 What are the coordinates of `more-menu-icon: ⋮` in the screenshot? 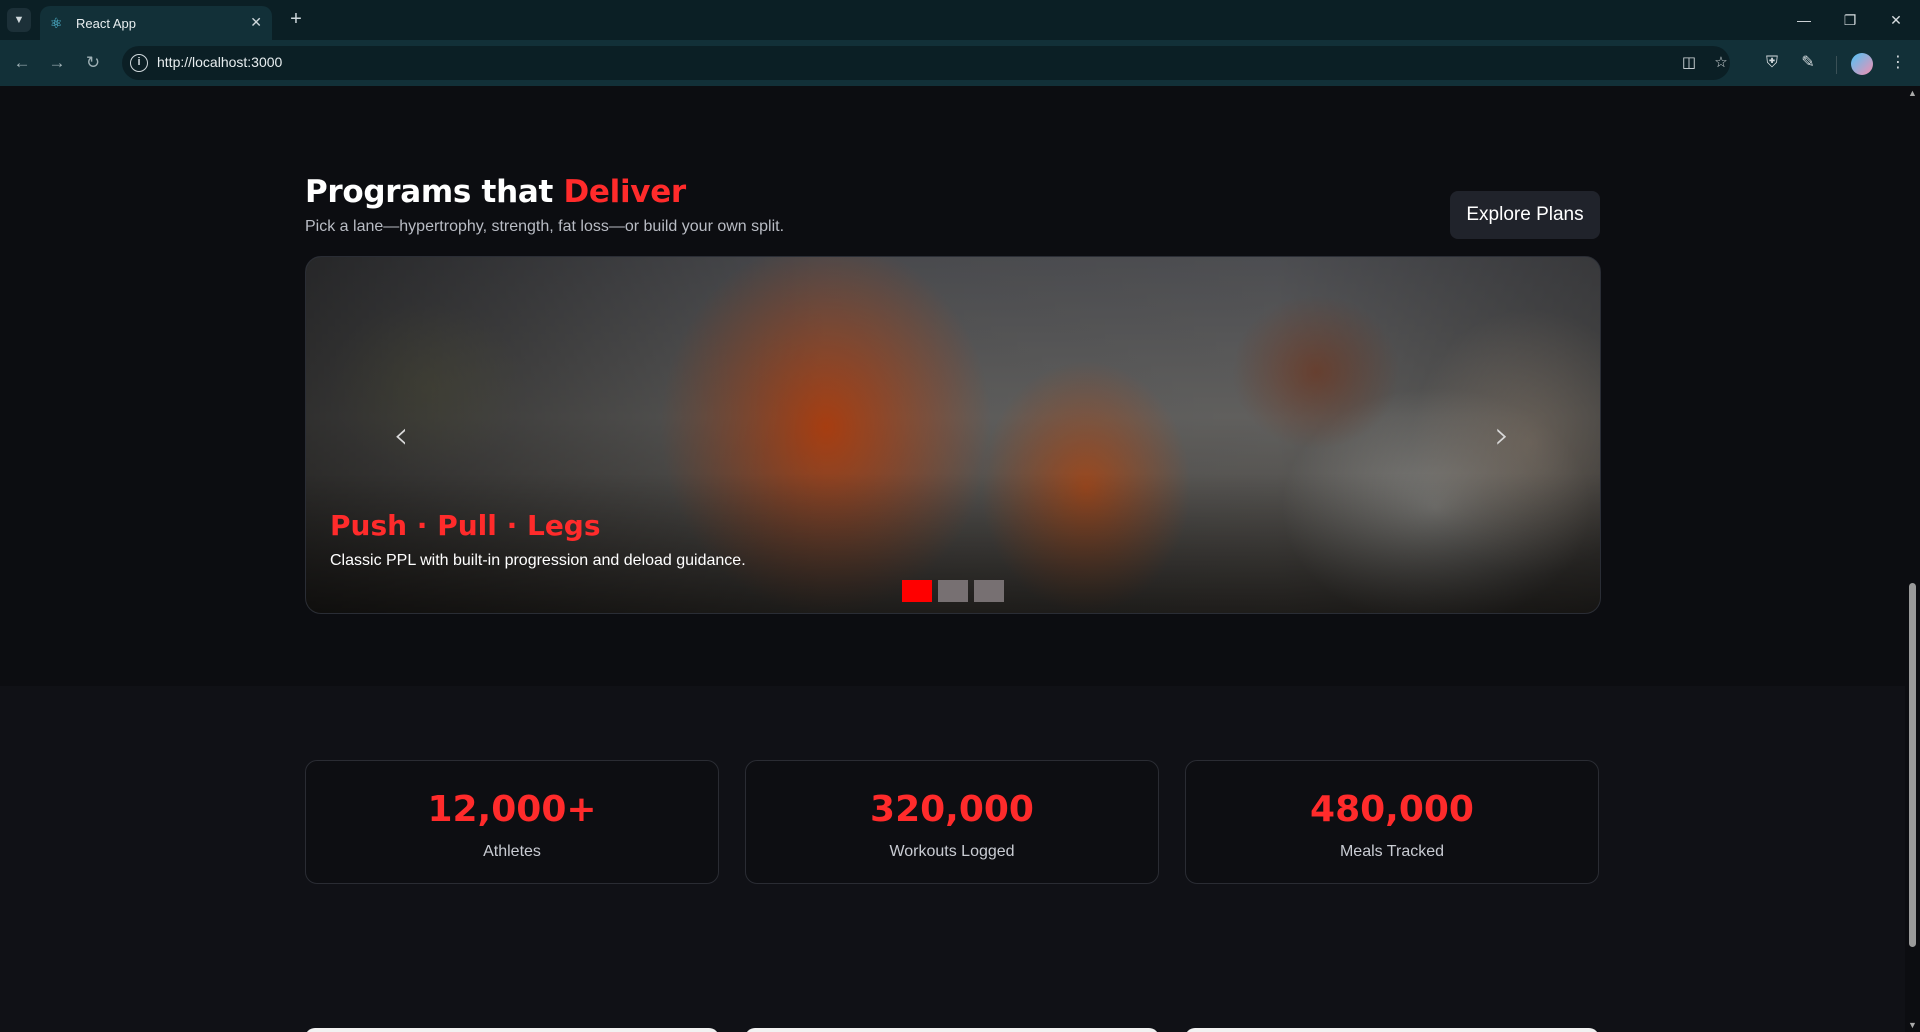 It's located at (1898, 63).